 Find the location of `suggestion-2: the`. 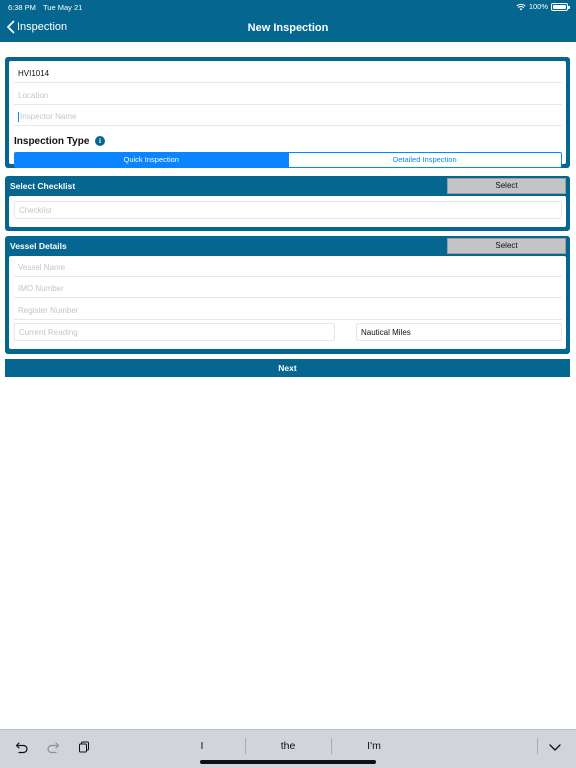

suggestion-2: the is located at coordinates (288, 746).